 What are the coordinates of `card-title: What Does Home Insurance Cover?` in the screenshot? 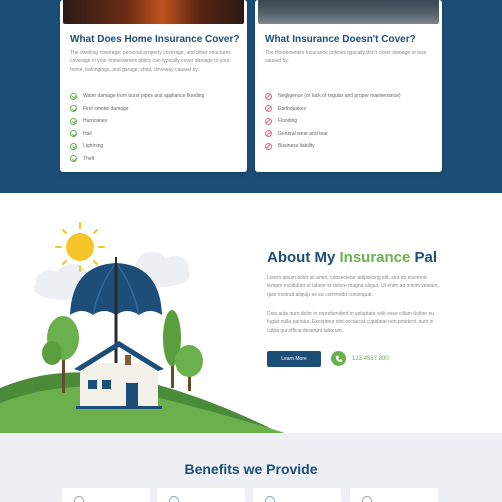 It's located at (155, 39).